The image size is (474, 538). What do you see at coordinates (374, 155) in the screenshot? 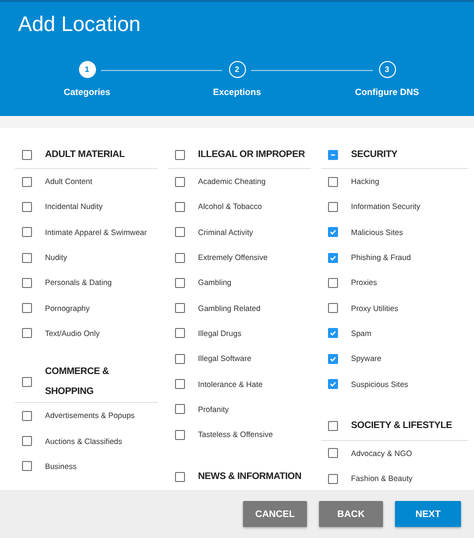
I see `category-heading: SECURITY` at bounding box center [374, 155].